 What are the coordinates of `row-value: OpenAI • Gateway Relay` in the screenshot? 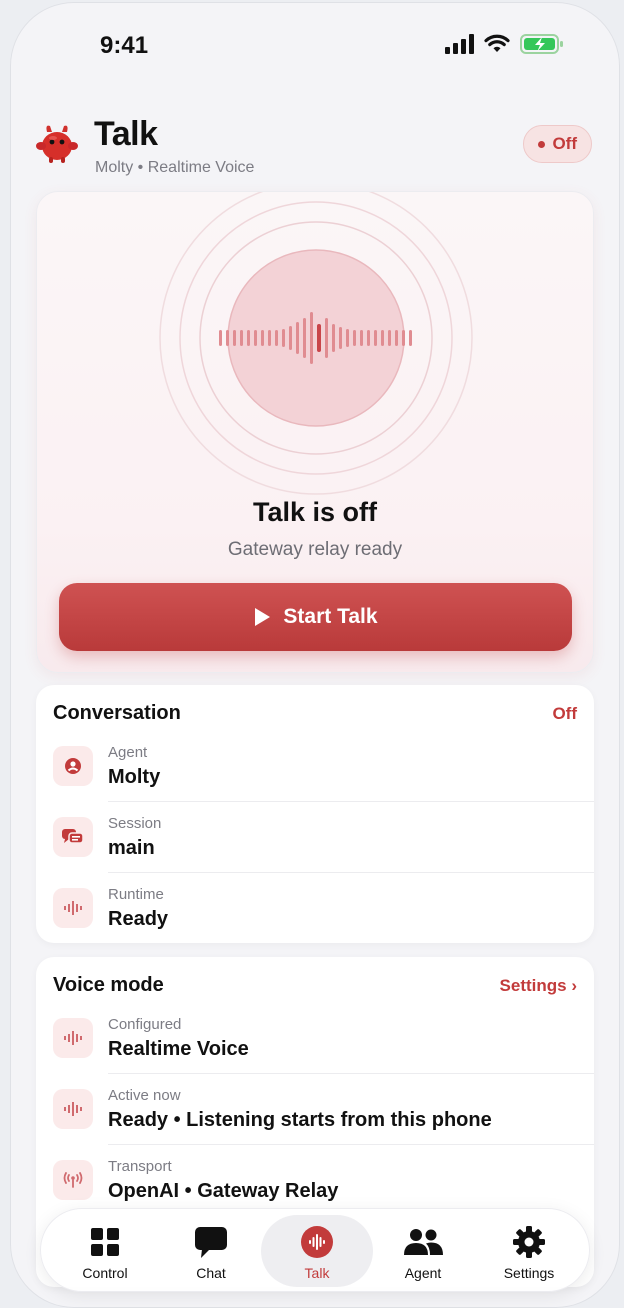 It's located at (223, 1191).